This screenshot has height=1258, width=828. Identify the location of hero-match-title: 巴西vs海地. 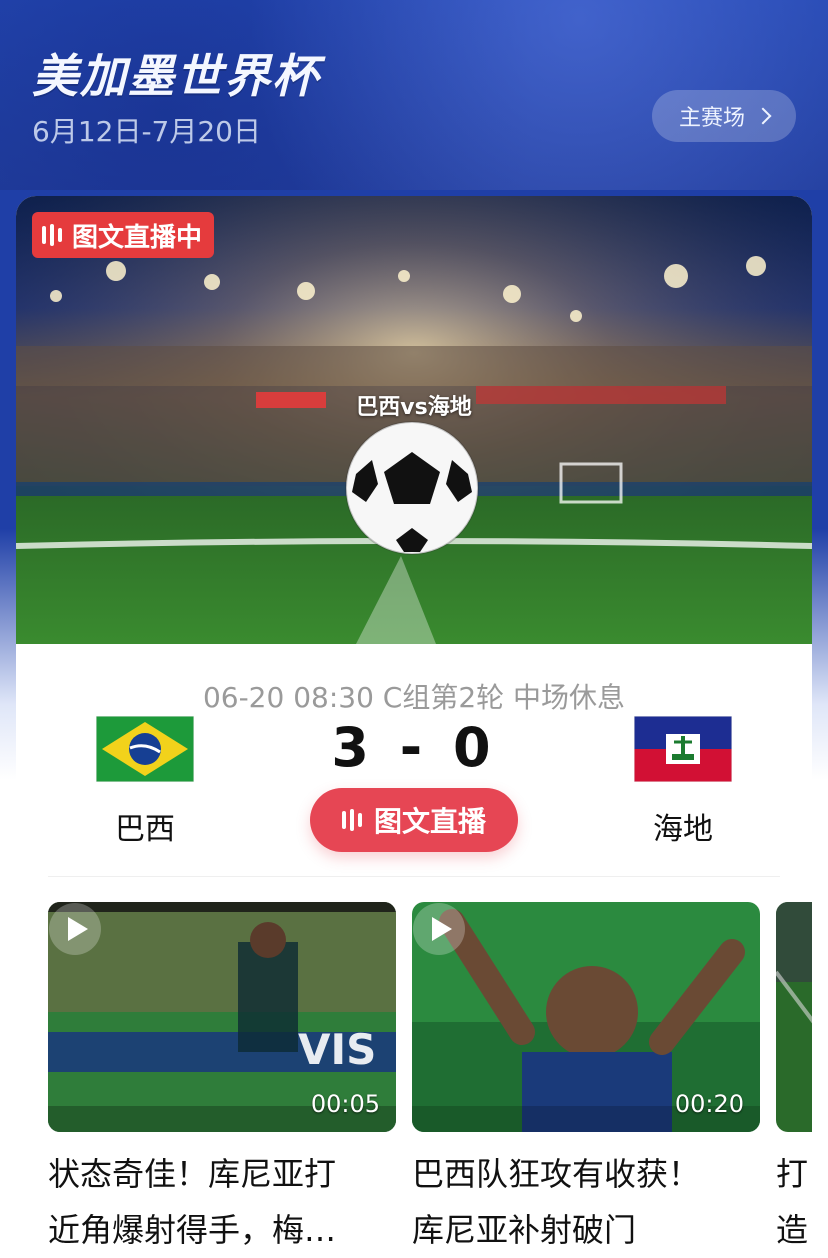
(414, 407).